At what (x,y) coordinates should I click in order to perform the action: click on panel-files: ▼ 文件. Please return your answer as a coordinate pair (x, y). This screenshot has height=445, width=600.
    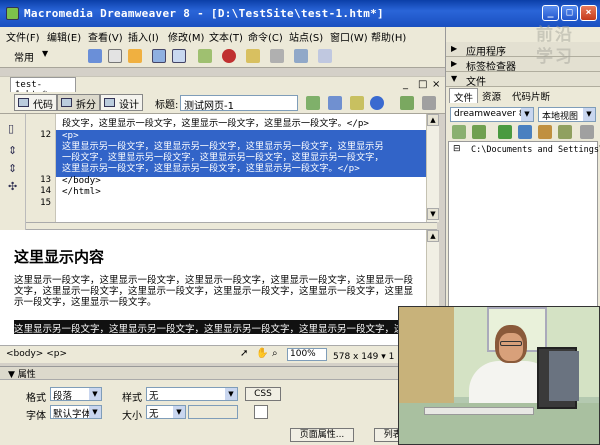
    Looking at the image, I should click on (523, 80).